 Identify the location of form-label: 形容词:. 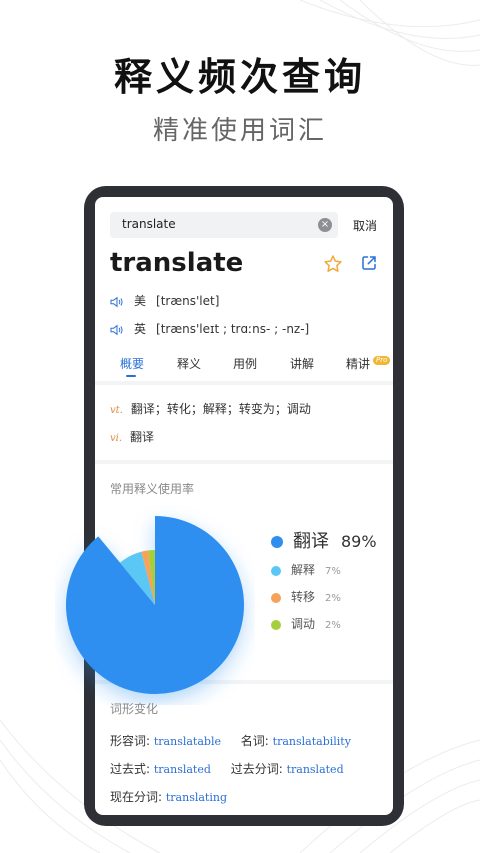
(130, 741).